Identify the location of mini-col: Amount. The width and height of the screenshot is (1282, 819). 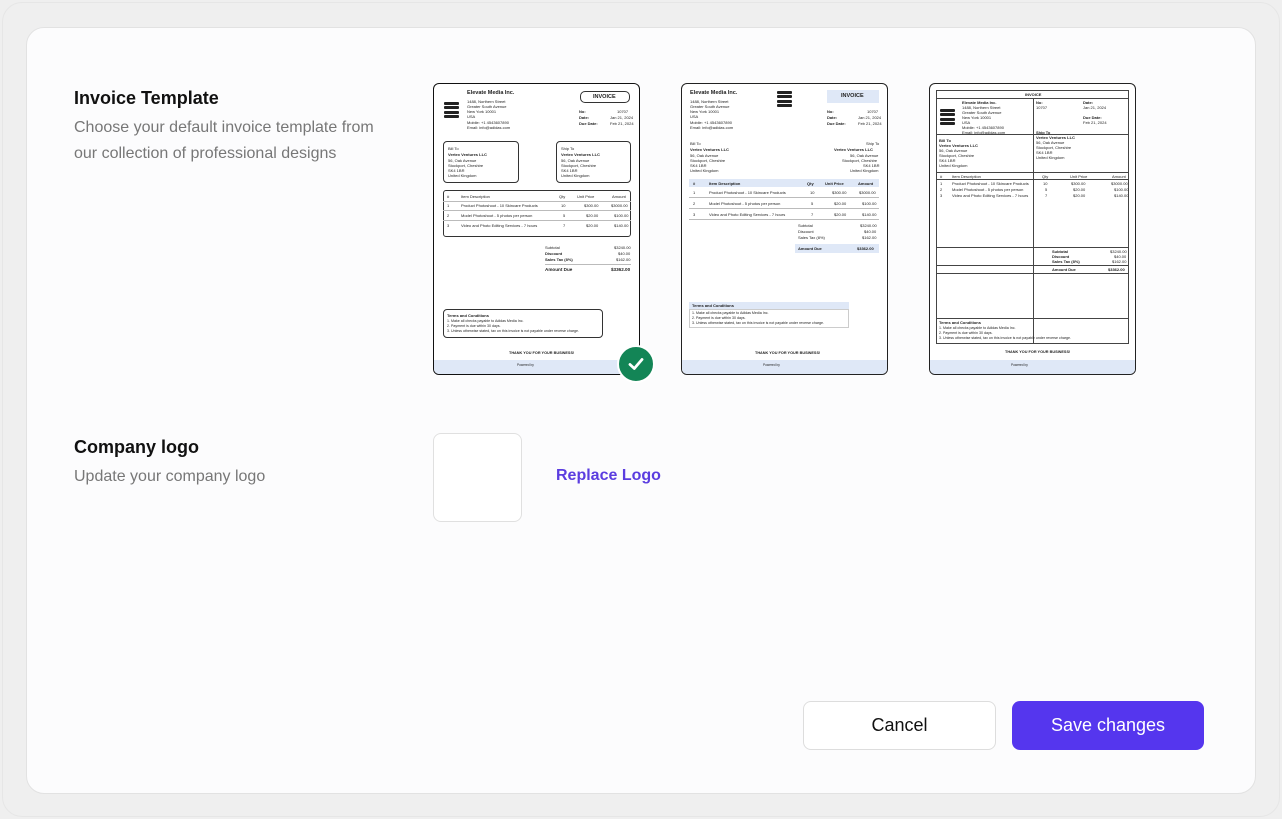
(619, 196).